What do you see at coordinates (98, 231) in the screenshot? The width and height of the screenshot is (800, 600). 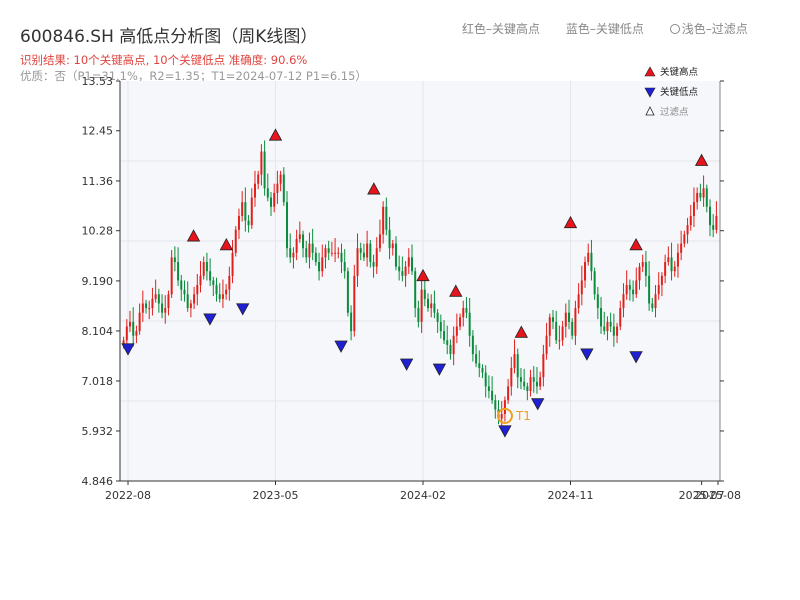 I see `y-tick-label: 10.28` at bounding box center [98, 231].